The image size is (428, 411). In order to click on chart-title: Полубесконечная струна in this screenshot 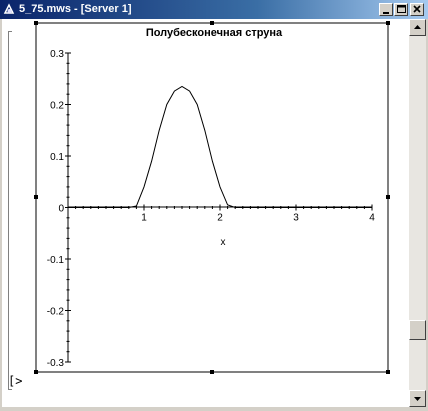, I will do `click(214, 33)`.